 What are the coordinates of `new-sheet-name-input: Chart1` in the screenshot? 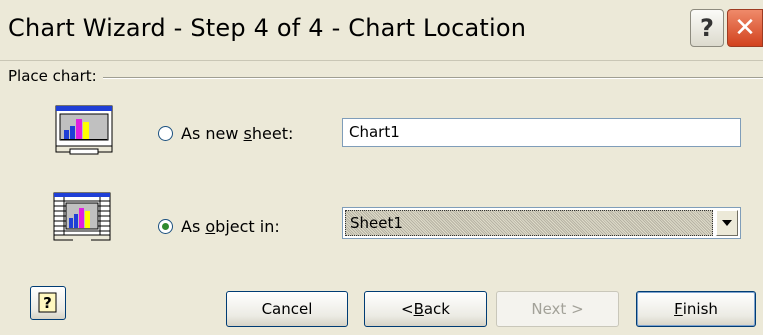 It's located at (541, 132).